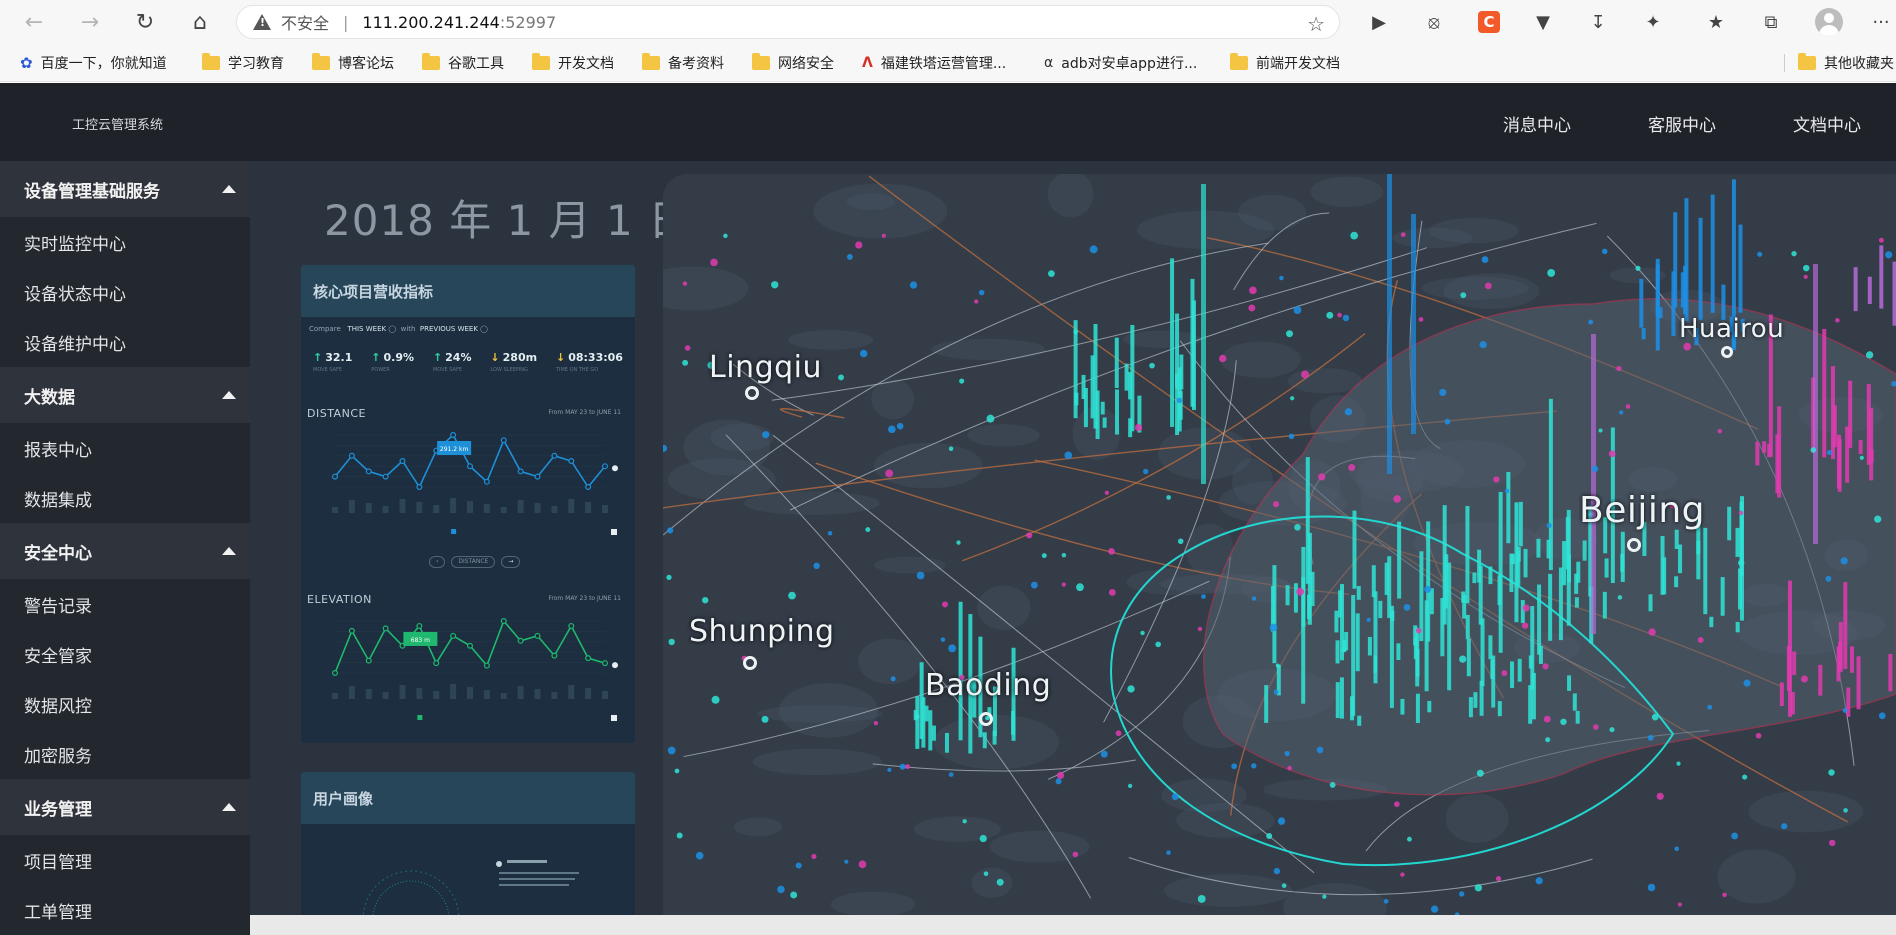  I want to click on sidebar-item-monitor: 实时监控中心, so click(125, 242).